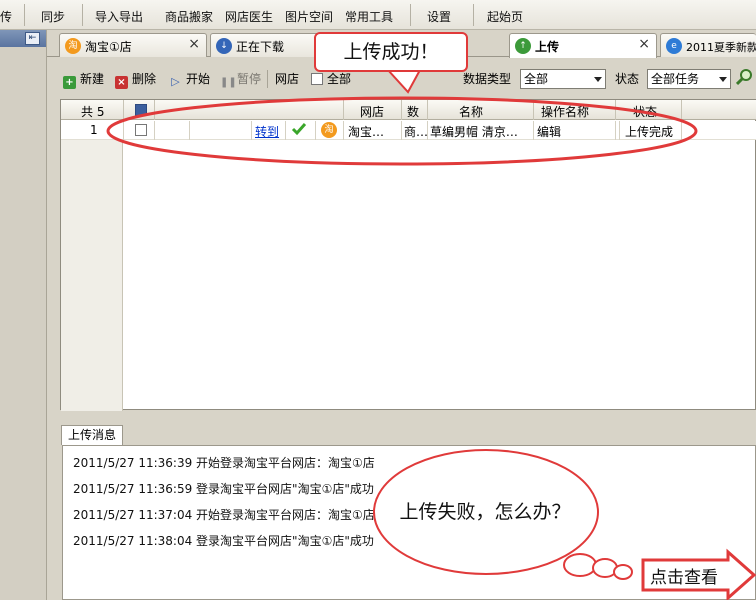 The image size is (756, 600). Describe the element at coordinates (121, 82) in the screenshot. I see `delete-icon: ×` at that location.